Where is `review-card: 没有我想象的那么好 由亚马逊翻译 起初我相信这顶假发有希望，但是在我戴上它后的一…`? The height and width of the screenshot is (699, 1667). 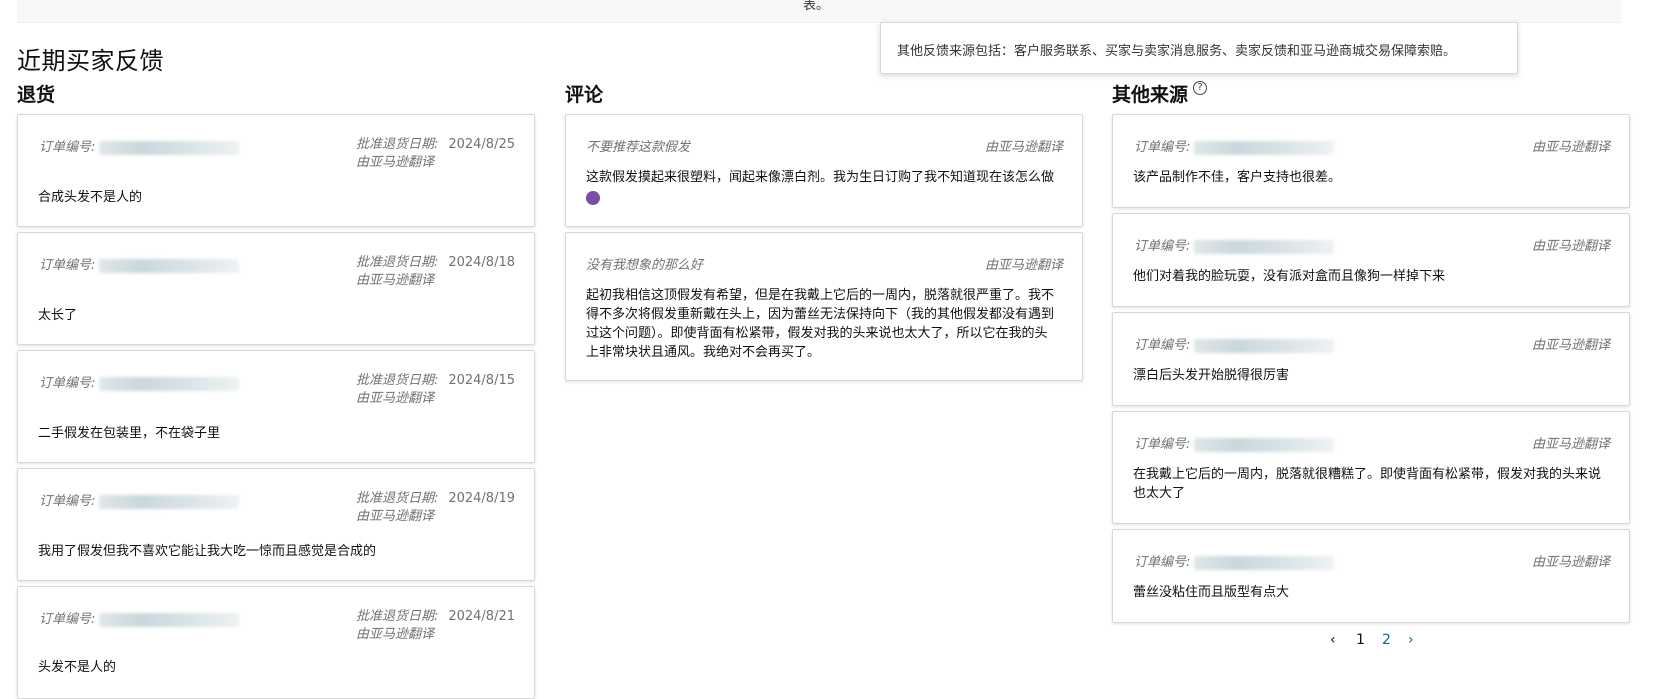 review-card: 没有我想象的那么好 由亚马逊翻译 起初我相信这顶假发有希望，但是在我戴上它后的一… is located at coordinates (824, 306).